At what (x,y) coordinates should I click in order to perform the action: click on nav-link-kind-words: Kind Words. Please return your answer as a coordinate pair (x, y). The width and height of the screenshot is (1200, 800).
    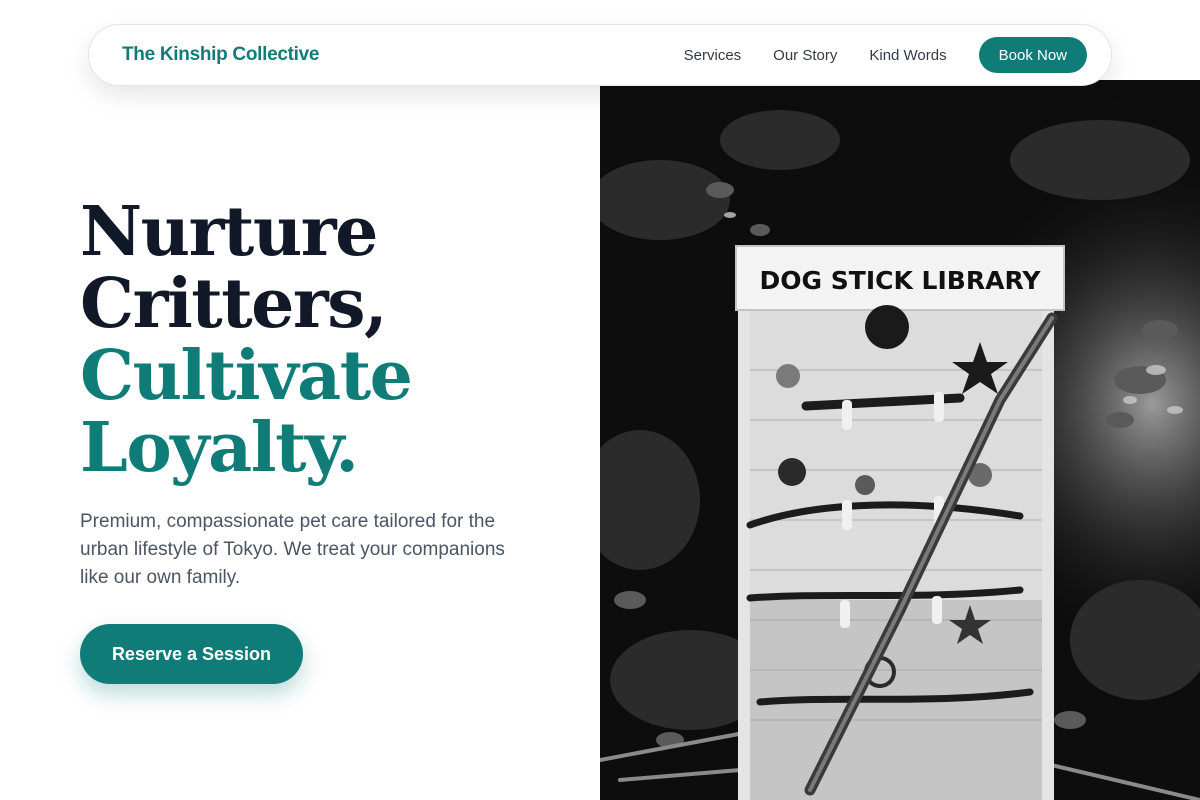
    Looking at the image, I should click on (907, 55).